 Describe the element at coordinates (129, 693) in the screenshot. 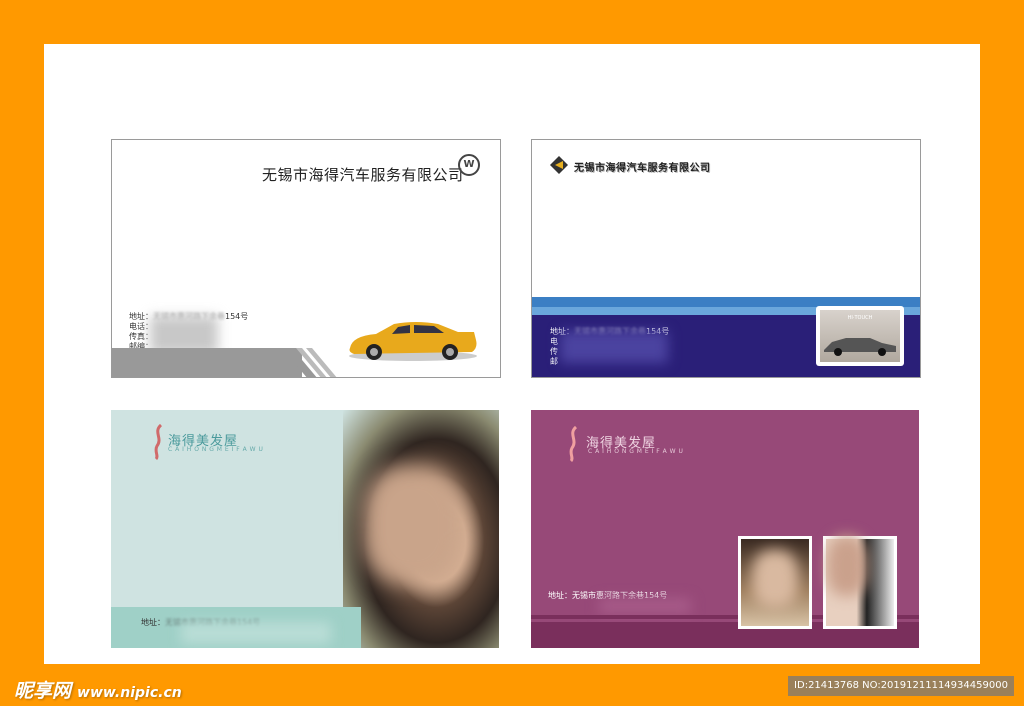

I see `site-url: www.nipic.cn` at that location.